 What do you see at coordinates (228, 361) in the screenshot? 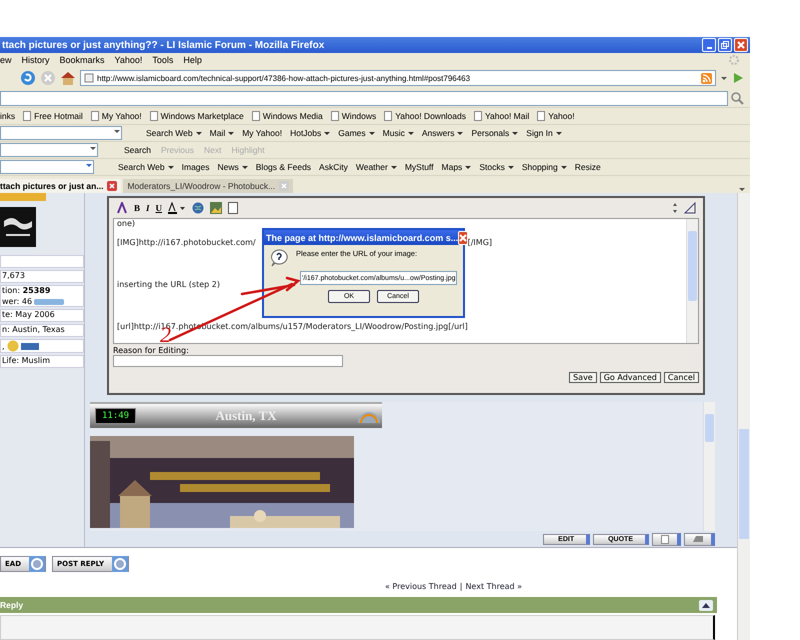
I see `reason-field` at bounding box center [228, 361].